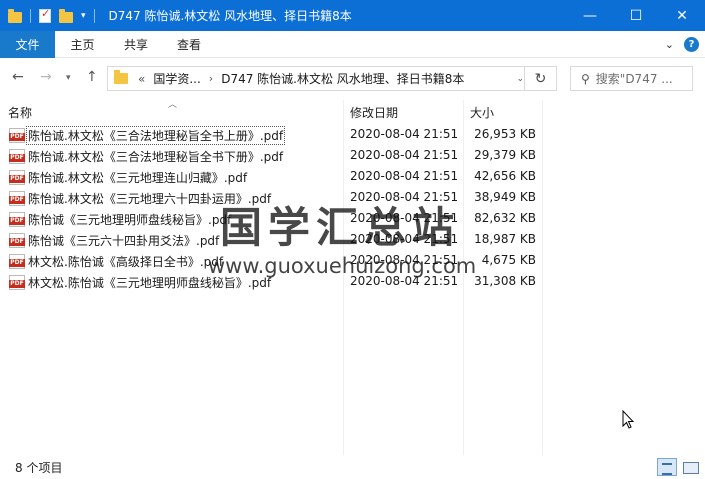 This screenshot has width=705, height=479. I want to click on tab-share: 共享, so click(136, 44).